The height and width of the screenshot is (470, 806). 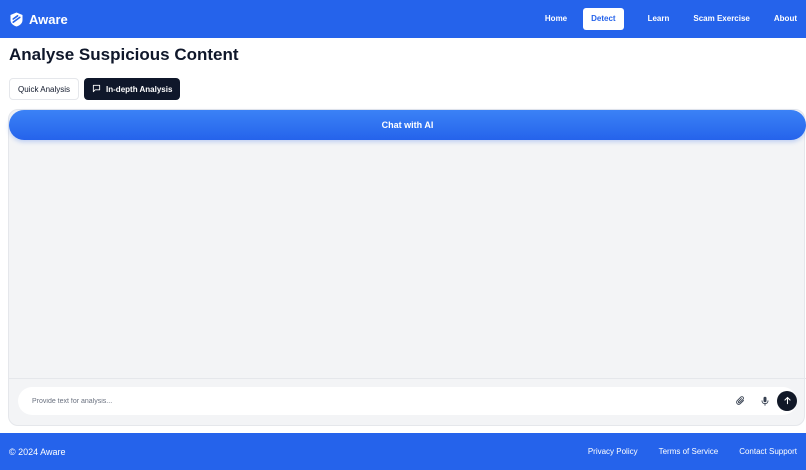 What do you see at coordinates (99, 89) in the screenshot?
I see `message-square-icon` at bounding box center [99, 89].